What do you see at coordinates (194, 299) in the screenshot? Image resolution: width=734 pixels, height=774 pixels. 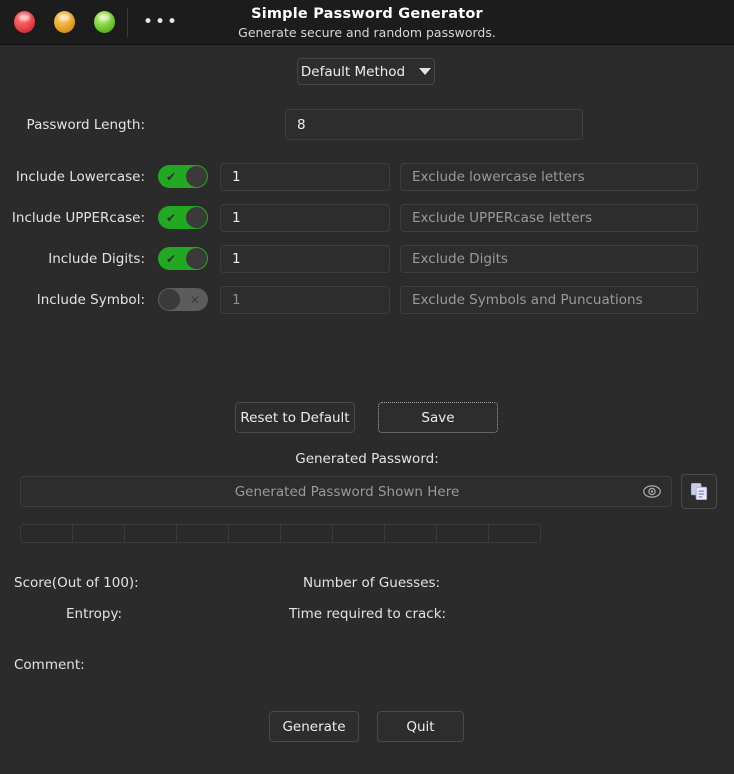 I see `cross-icon: ✕` at bounding box center [194, 299].